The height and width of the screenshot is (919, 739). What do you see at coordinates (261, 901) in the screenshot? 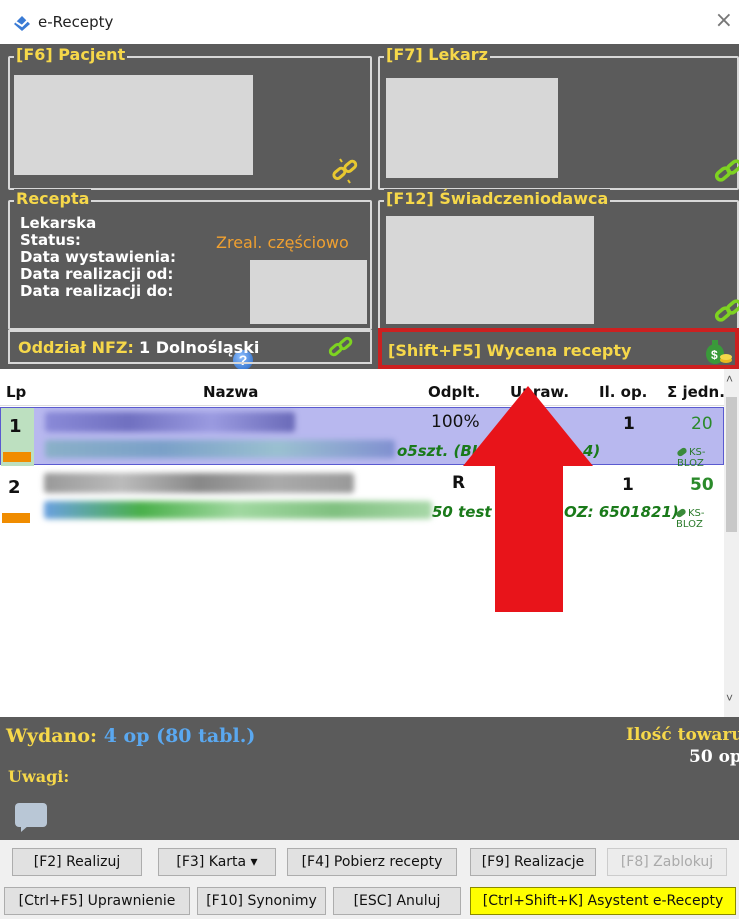
I see `synonyms-button: [F10] Synonimy` at bounding box center [261, 901].